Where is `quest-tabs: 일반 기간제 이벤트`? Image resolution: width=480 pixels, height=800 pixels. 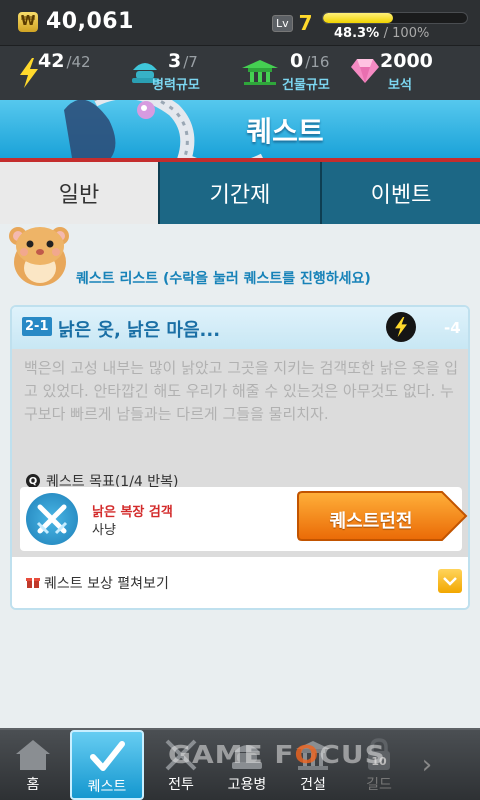
quest-tabs: 일반 기간제 이벤트 is located at coordinates (240, 193).